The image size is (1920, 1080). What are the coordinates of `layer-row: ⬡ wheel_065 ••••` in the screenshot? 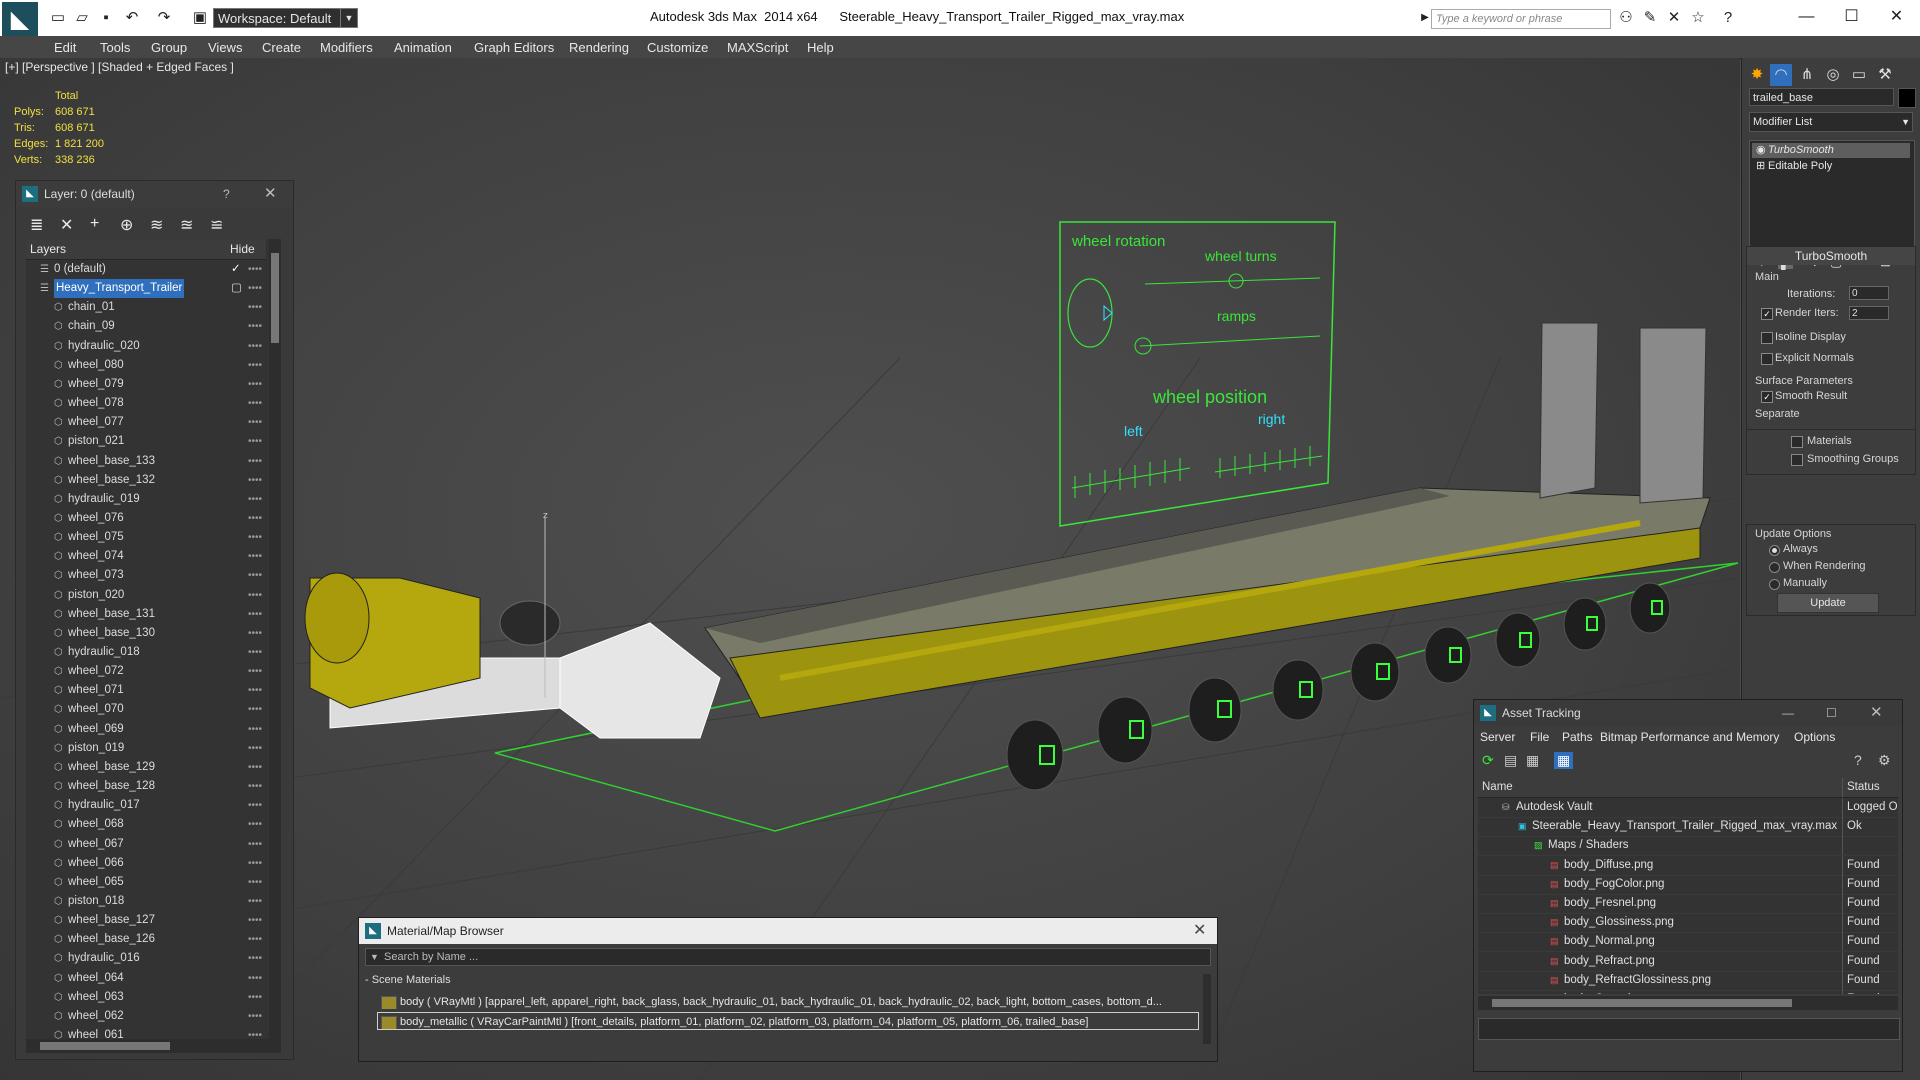 It's located at (146, 882).